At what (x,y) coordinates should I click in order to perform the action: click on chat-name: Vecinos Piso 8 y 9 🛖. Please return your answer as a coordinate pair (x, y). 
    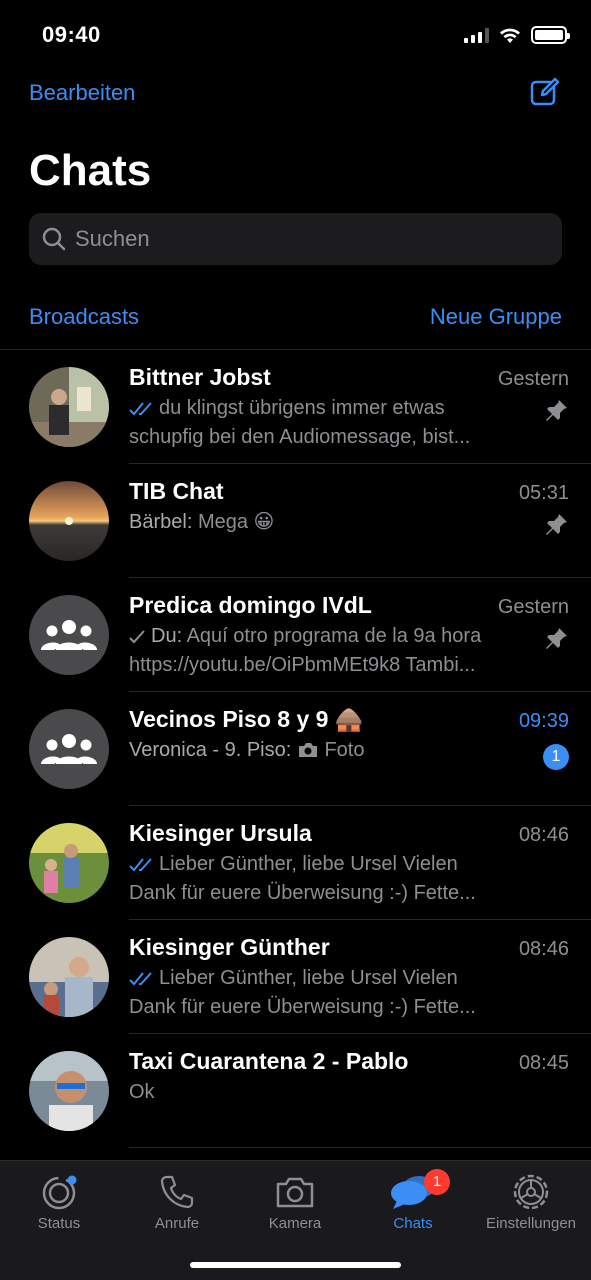
    Looking at the image, I should click on (246, 719).